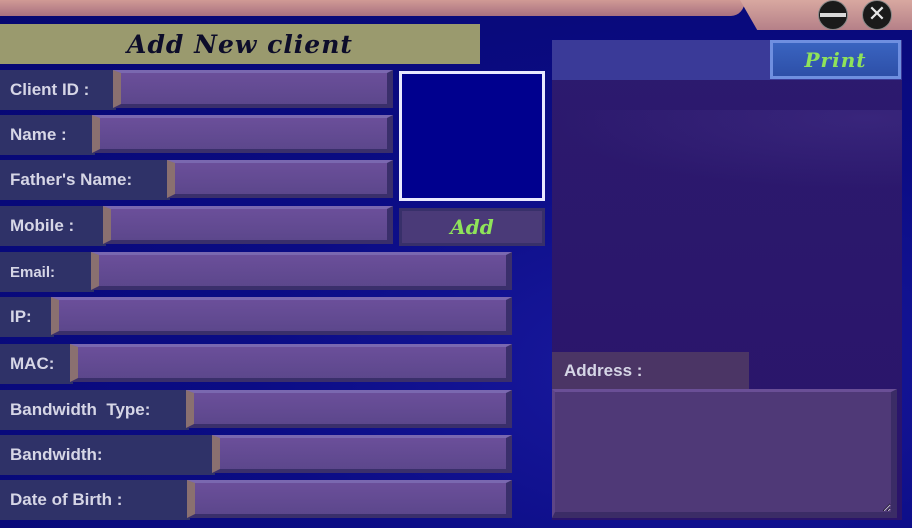  Describe the element at coordinates (349, 409) in the screenshot. I see `bandwidth-type-input` at that location.